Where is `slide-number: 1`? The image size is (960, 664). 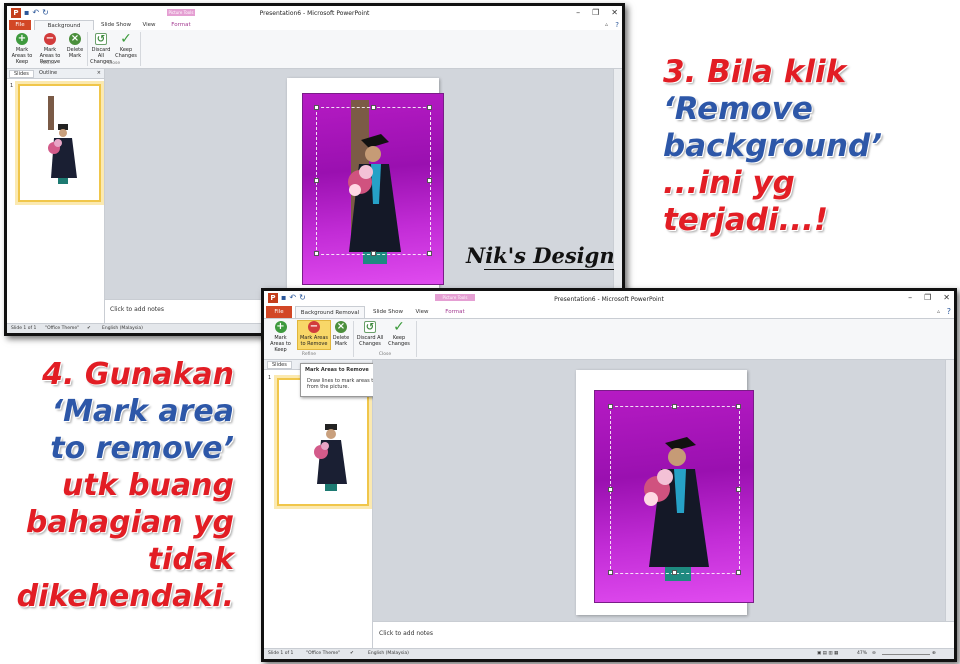 slide-number: 1 is located at coordinates (270, 378).